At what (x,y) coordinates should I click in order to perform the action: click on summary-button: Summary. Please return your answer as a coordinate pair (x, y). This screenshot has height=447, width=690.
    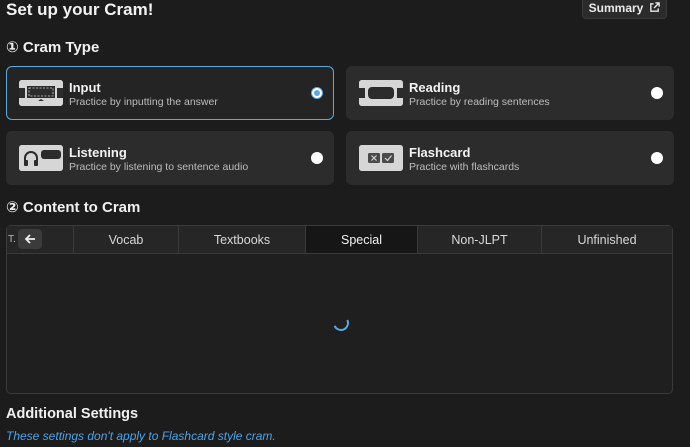
    Looking at the image, I should click on (624, 9).